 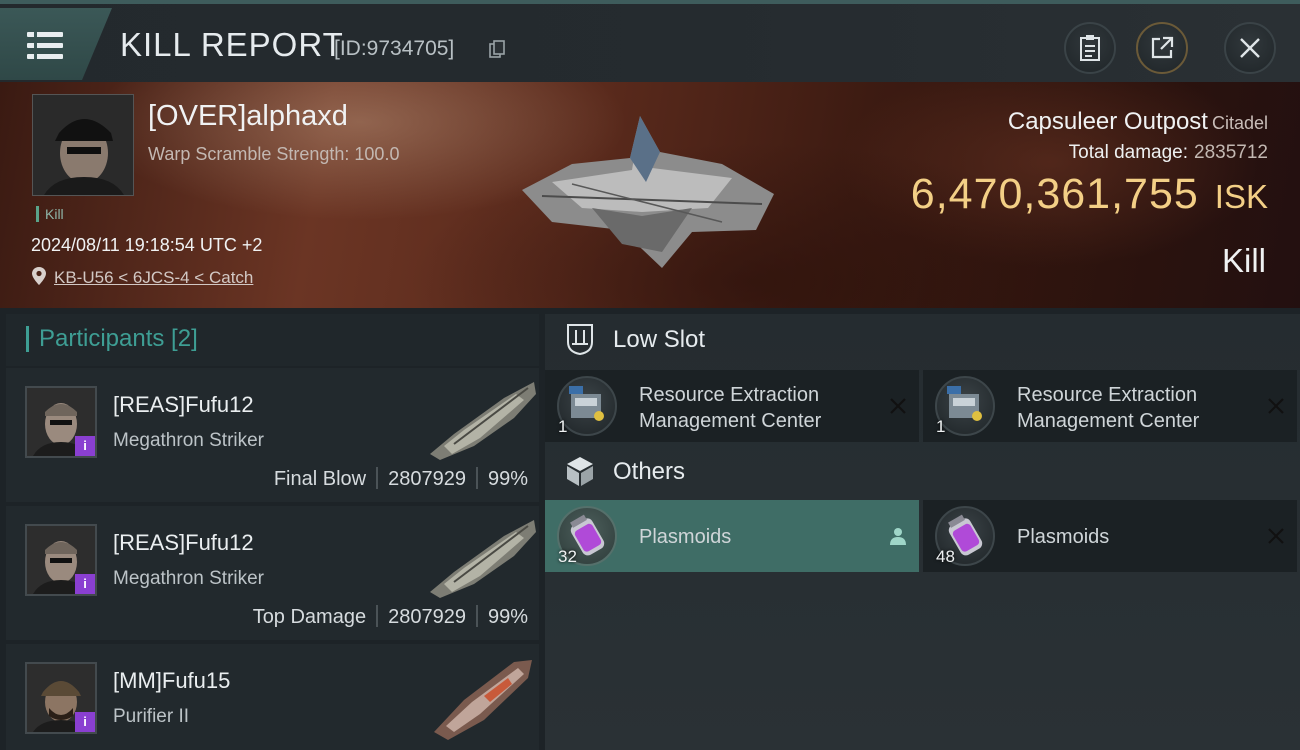 What do you see at coordinates (151, 717) in the screenshot?
I see `participant-ship: Purifier II` at bounding box center [151, 717].